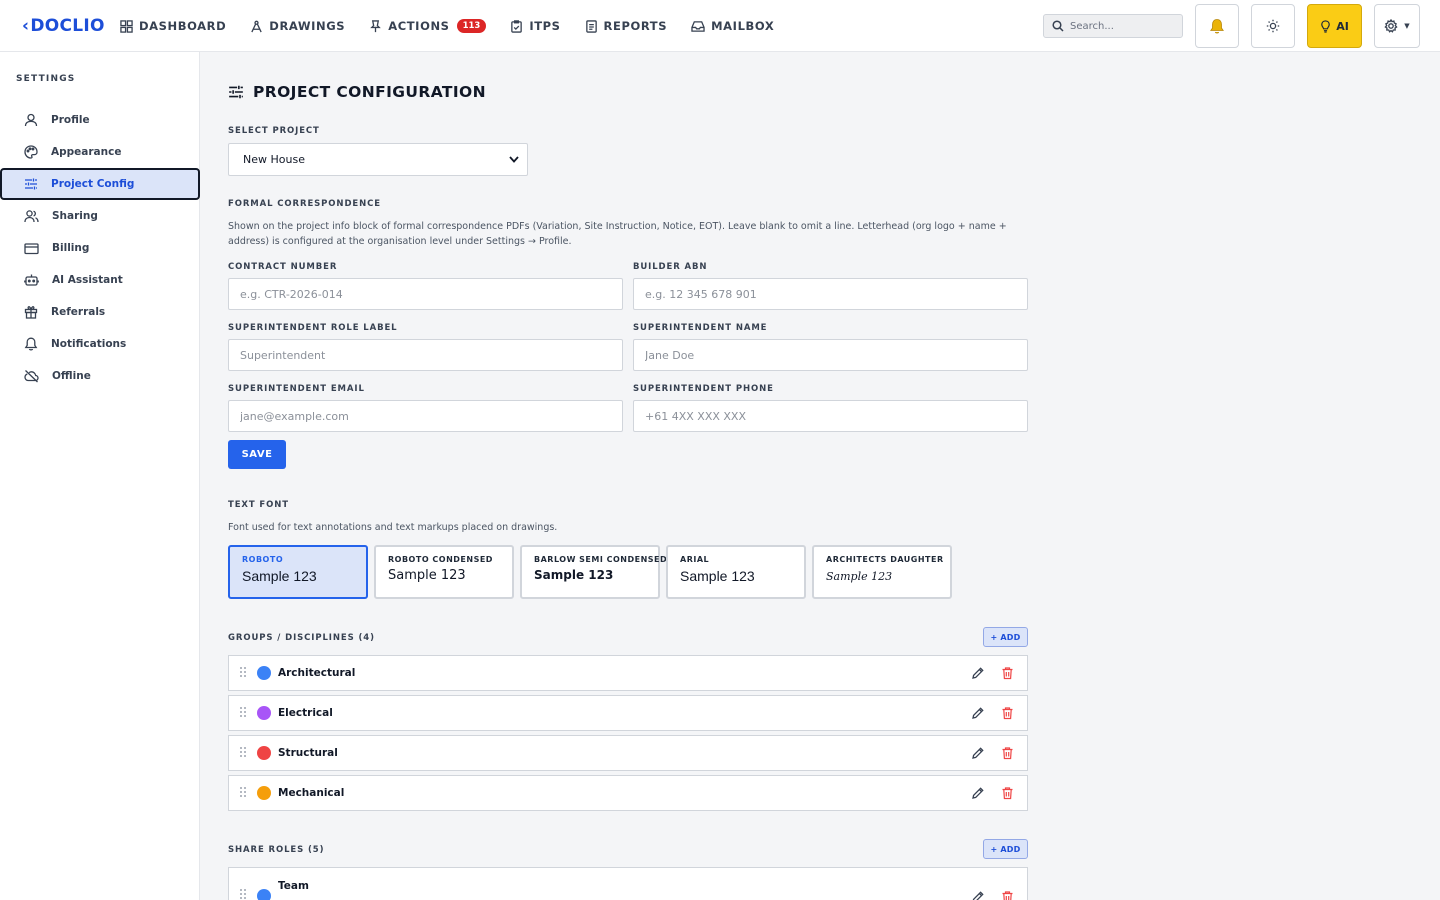 The image size is (1440, 900). Describe the element at coordinates (375, 25) in the screenshot. I see `pin-icon` at that location.